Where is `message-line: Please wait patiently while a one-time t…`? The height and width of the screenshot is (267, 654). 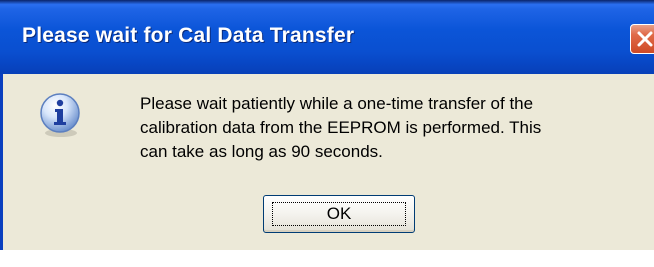
message-line: Please wait patiently while a one-time t… is located at coordinates (337, 103).